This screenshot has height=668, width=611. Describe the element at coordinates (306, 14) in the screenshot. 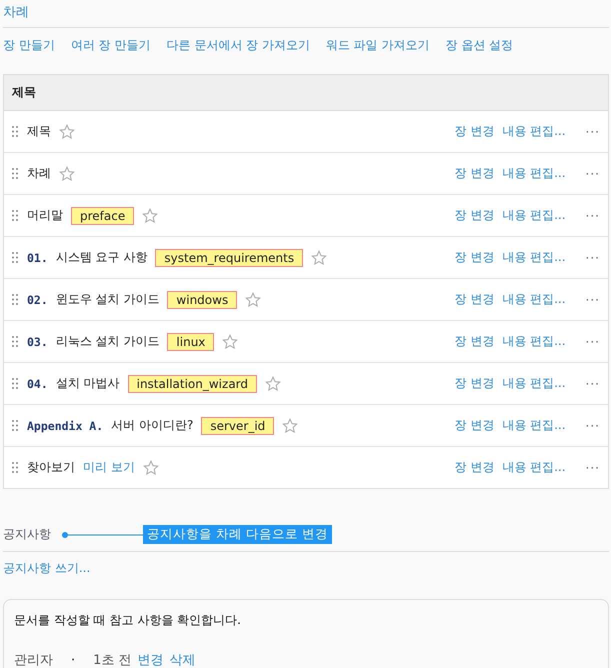

I see `section-title: 차례` at that location.